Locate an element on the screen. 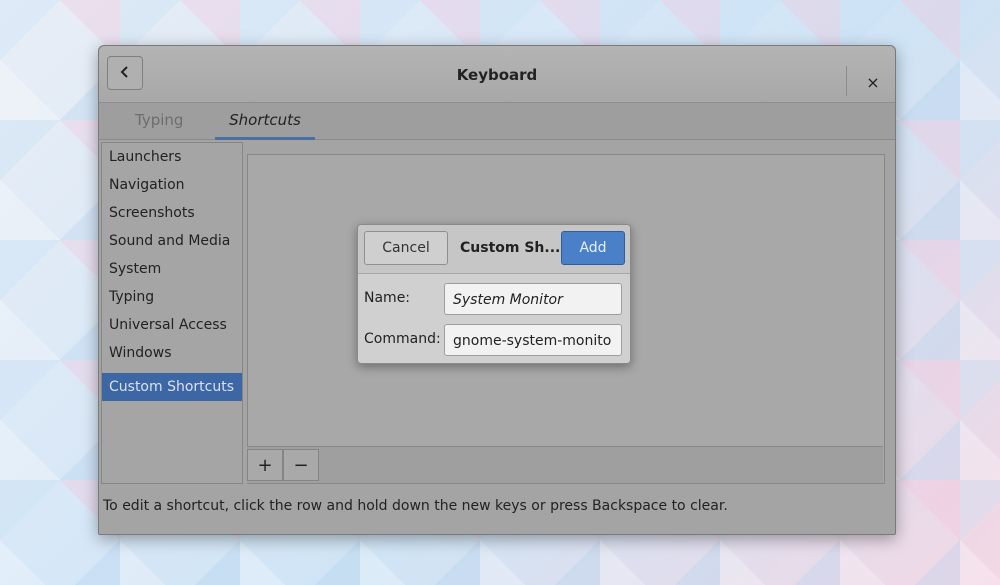  header-bar: Keyboard × is located at coordinates (497, 74).